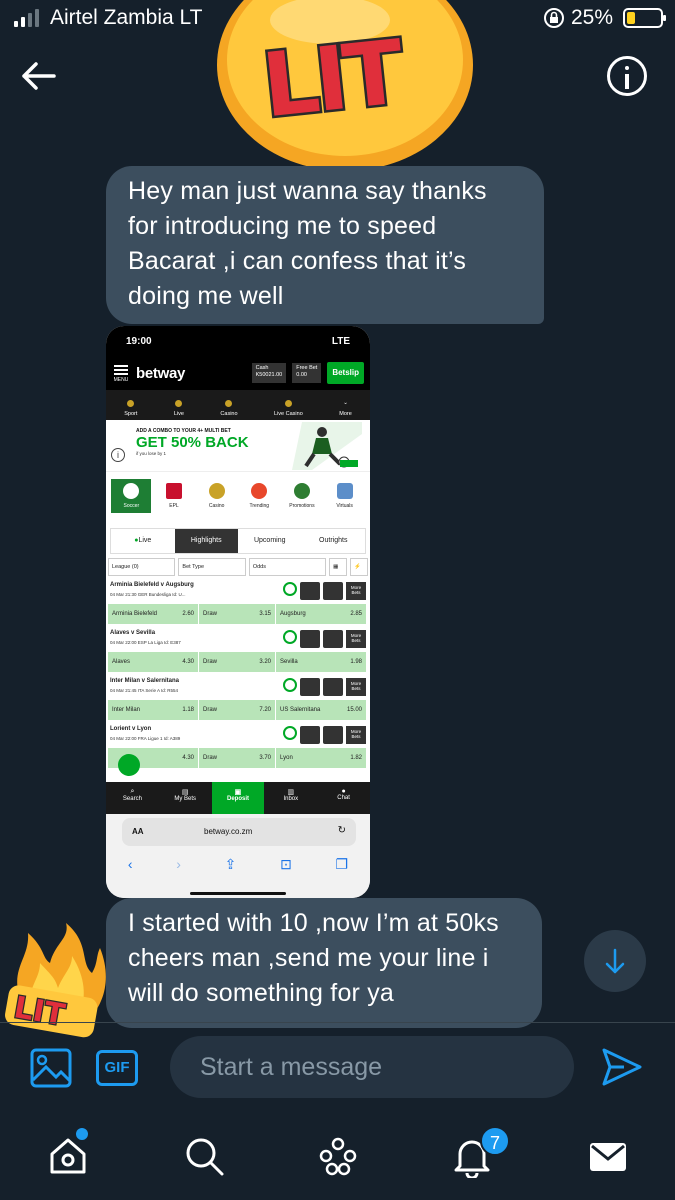 This screenshot has width=675, height=1200. I want to click on home-indicator, so click(238, 893).